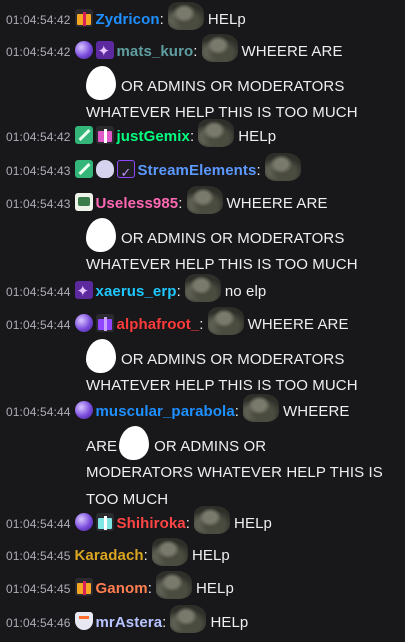 The image size is (405, 642). I want to click on username: Ganom, so click(122, 588).